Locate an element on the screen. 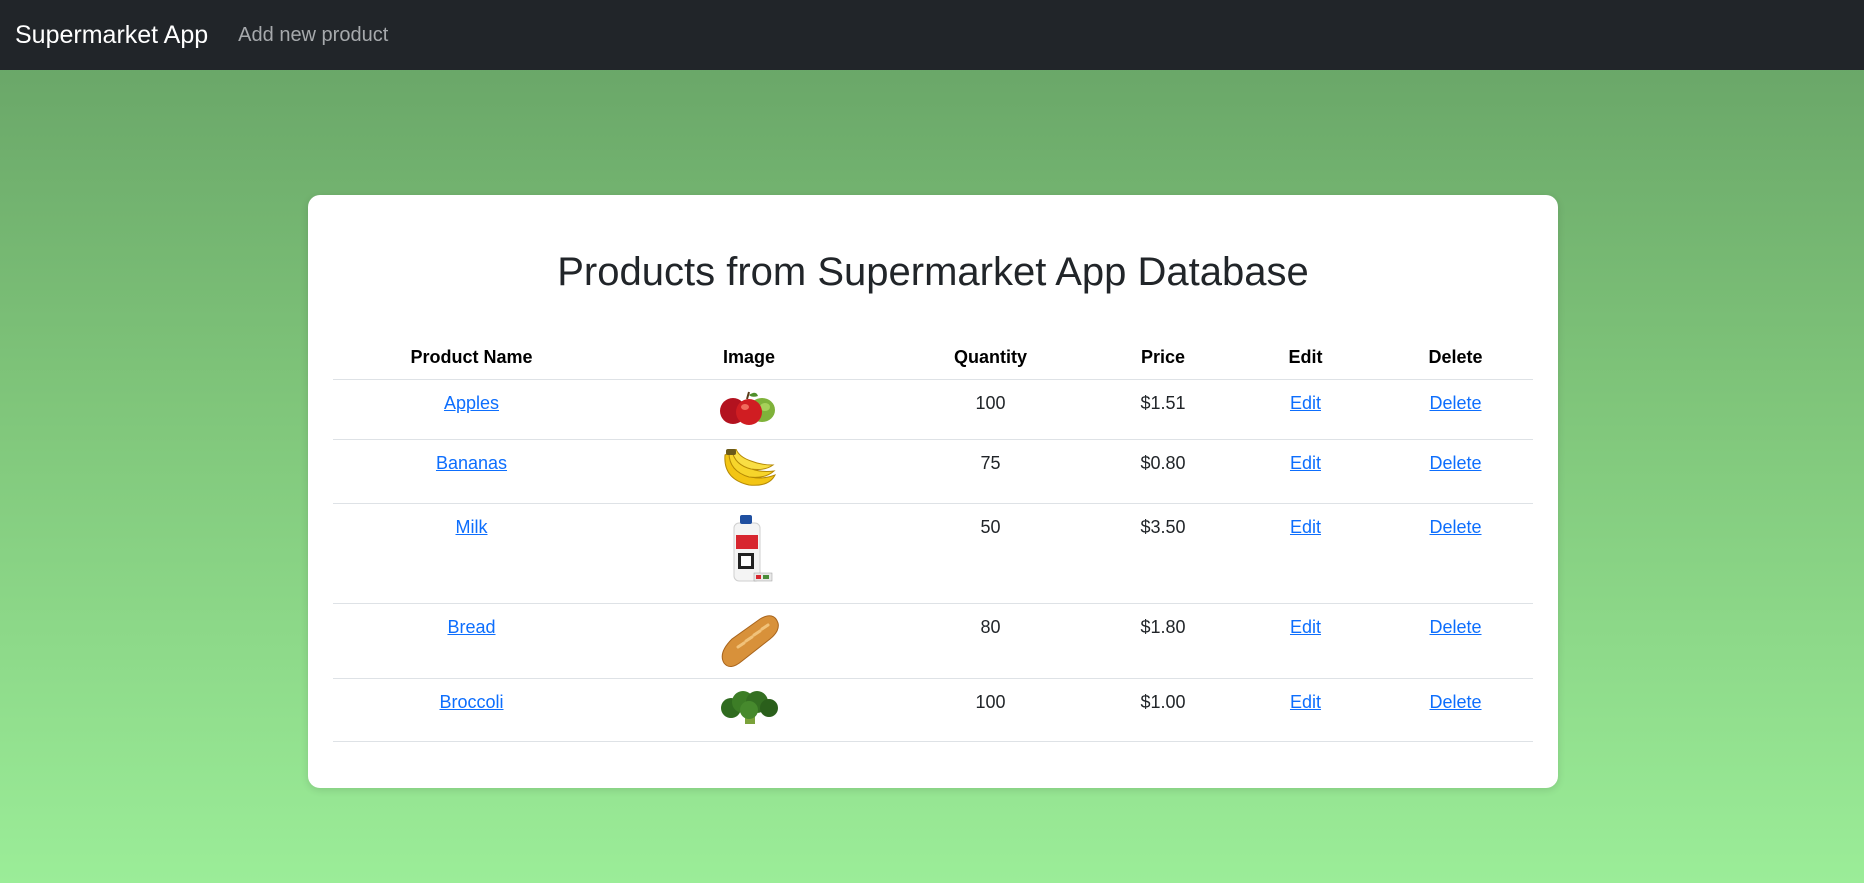 The height and width of the screenshot is (883, 1864). table-row: Apples 100 $1.51 Edit Delete is located at coordinates (933, 409).